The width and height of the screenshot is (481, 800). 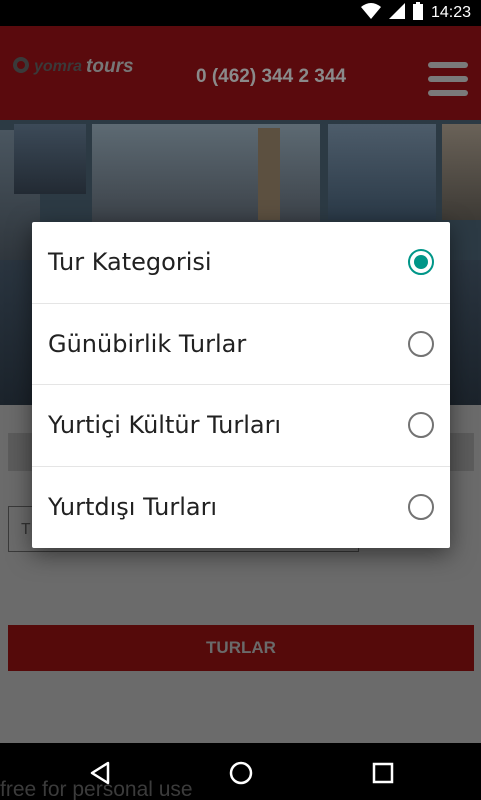 What do you see at coordinates (241, 773) in the screenshot?
I see `home-icon` at bounding box center [241, 773].